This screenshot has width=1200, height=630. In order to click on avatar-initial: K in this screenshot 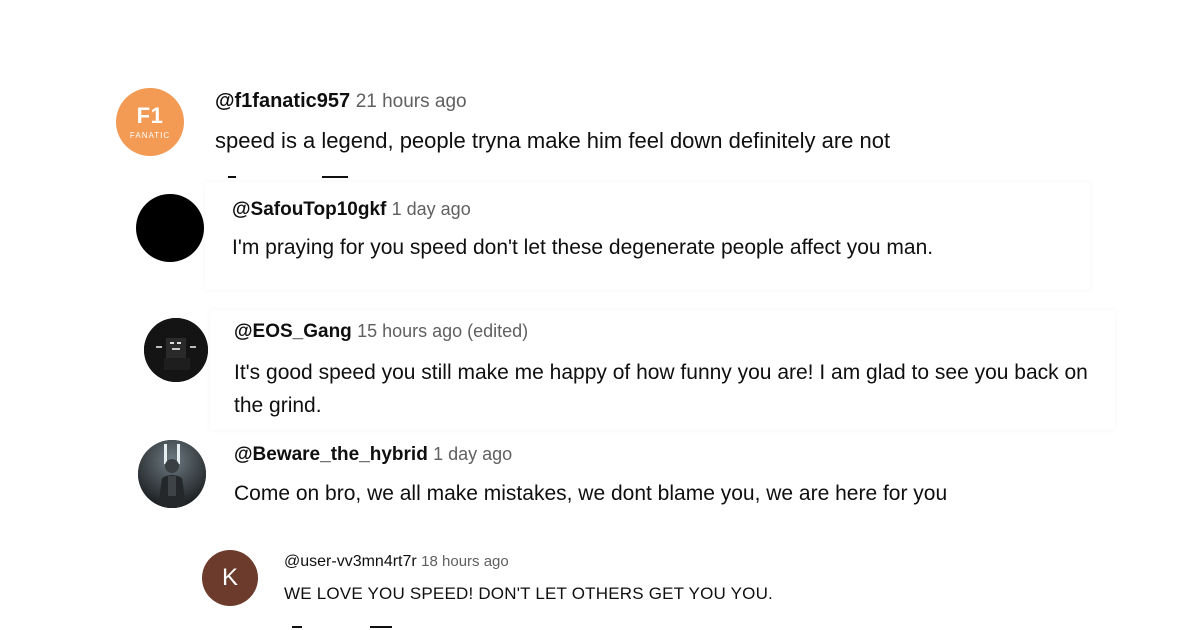, I will do `click(229, 577)`.